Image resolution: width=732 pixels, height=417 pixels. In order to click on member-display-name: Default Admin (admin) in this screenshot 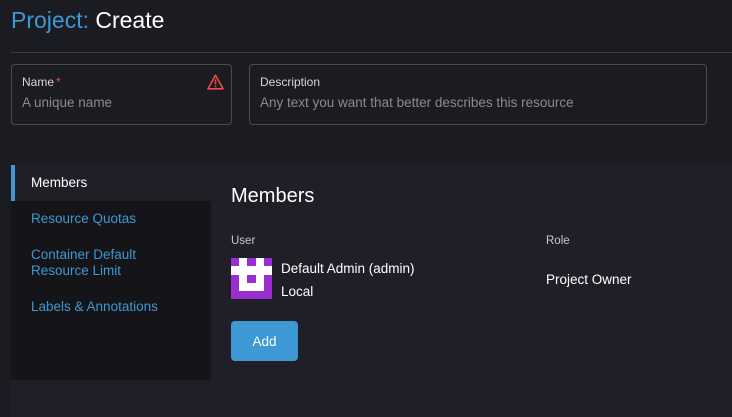, I will do `click(348, 268)`.